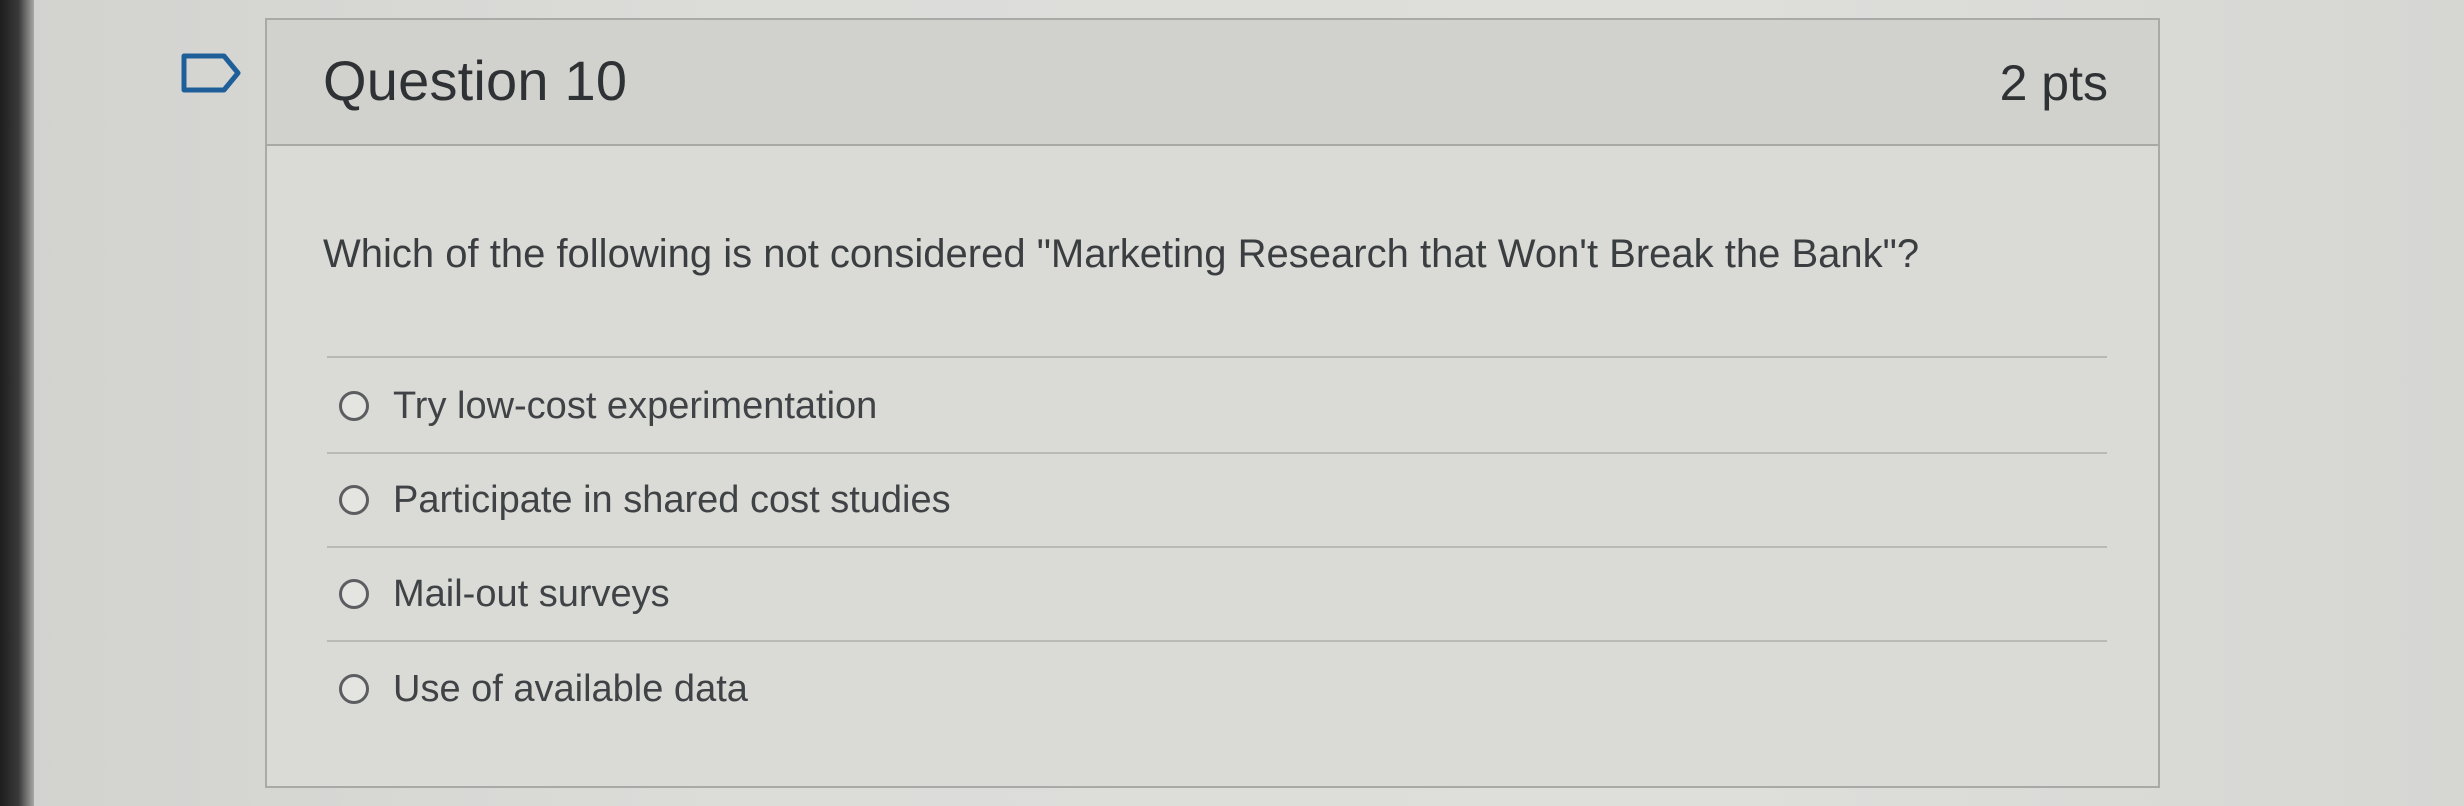  Describe the element at coordinates (531, 594) in the screenshot. I see `answer-label: Mail-out surveys` at that location.